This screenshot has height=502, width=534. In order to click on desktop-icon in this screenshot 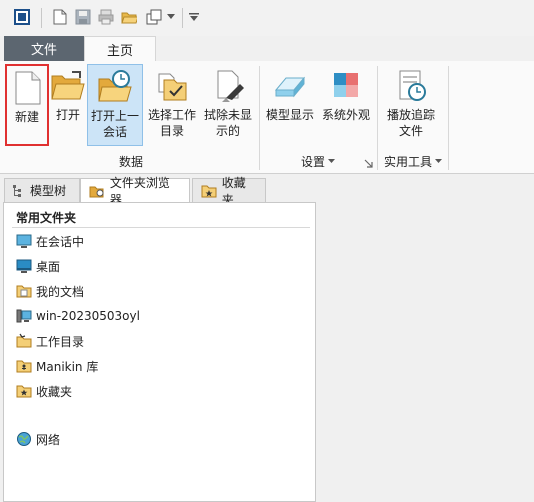, I will do `click(24, 266)`.